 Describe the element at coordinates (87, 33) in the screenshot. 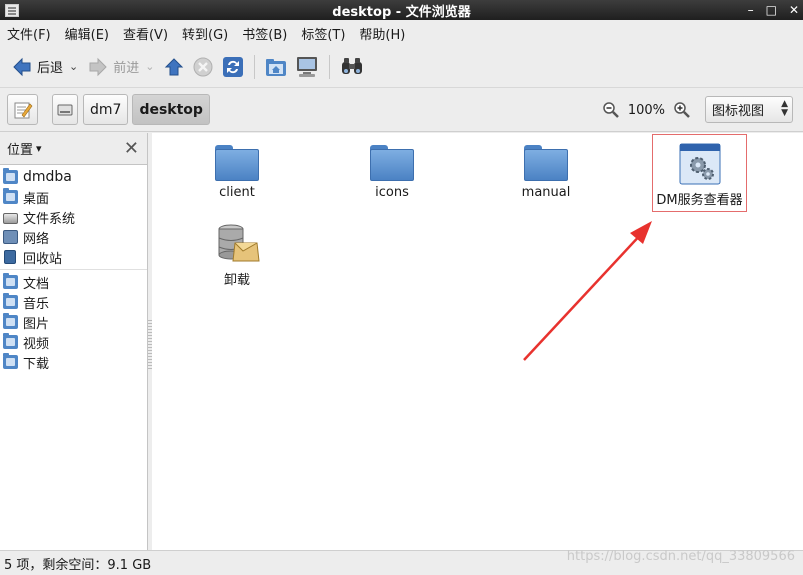

I see `menu-edit: 编辑(E)` at that location.